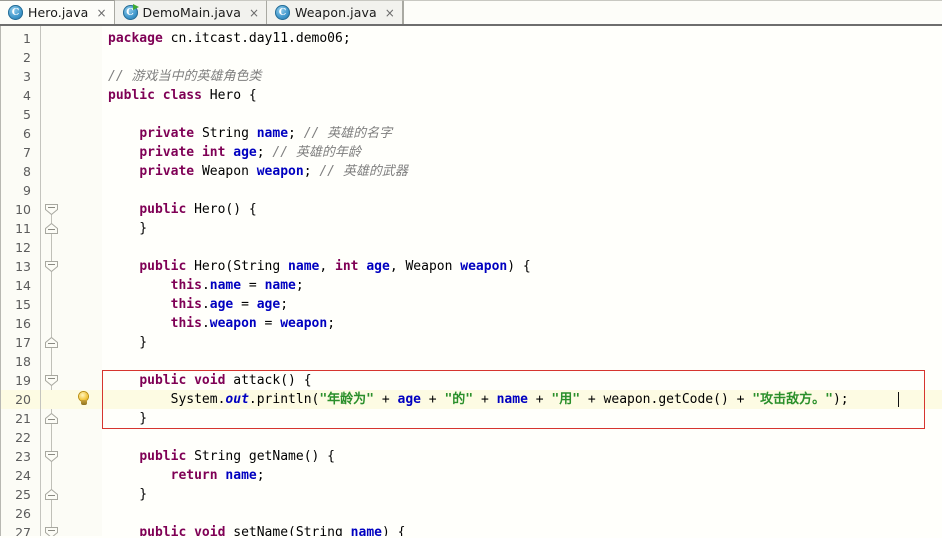  I want to click on line-number: 1, so click(27, 38).